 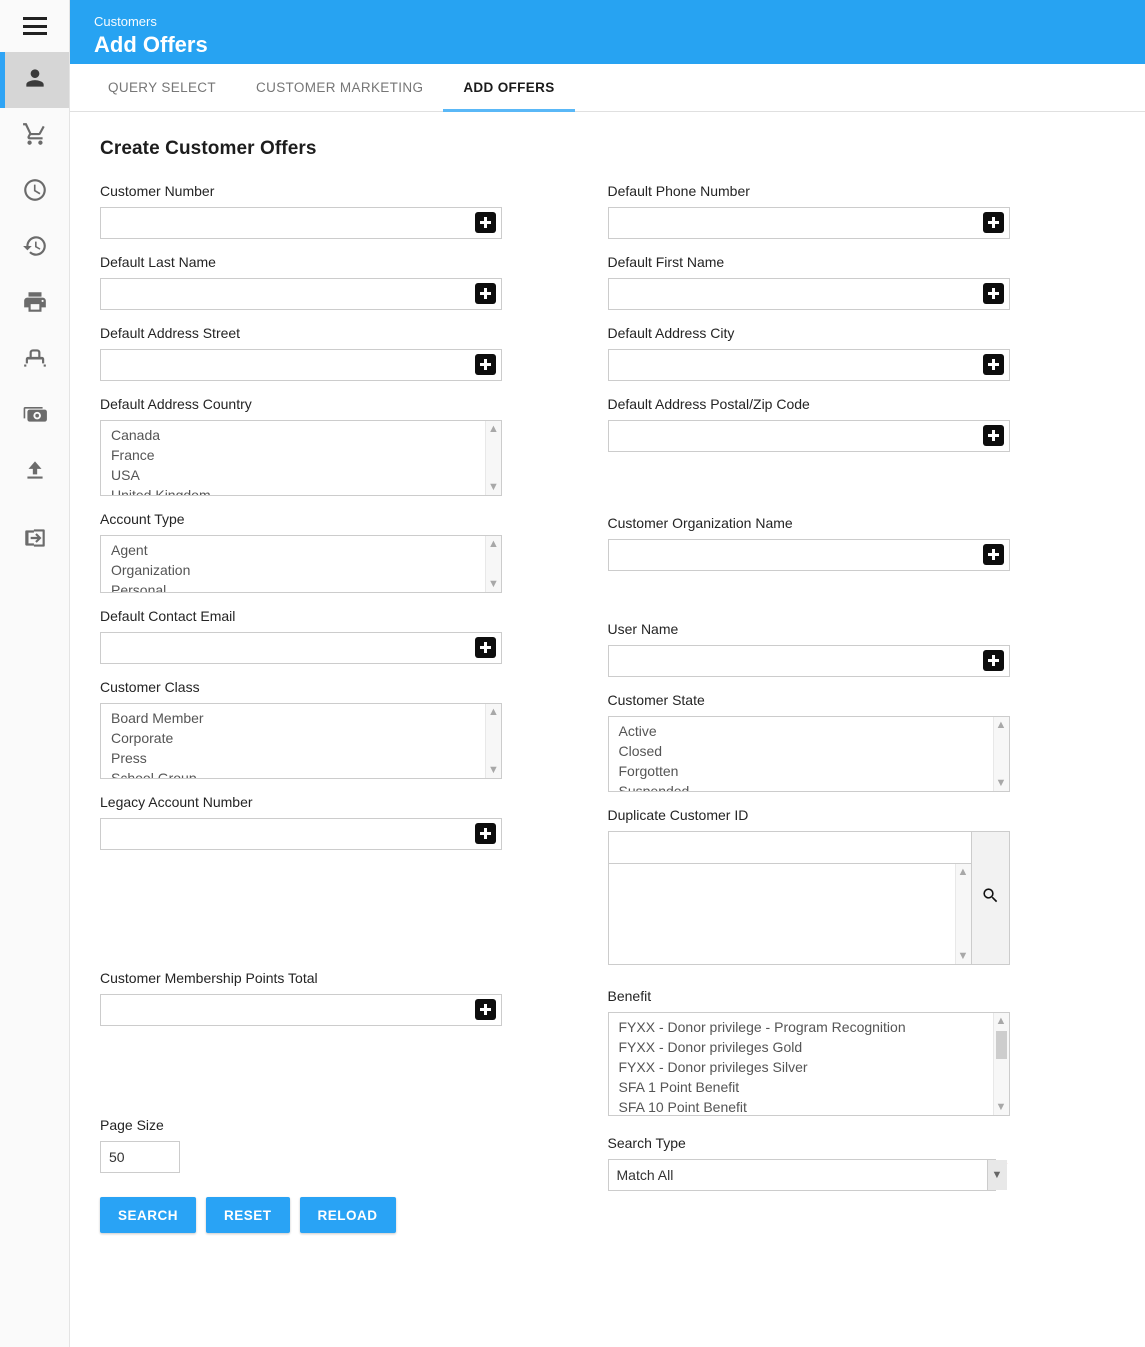 I want to click on sidebar-item-login, so click(x=34, y=540).